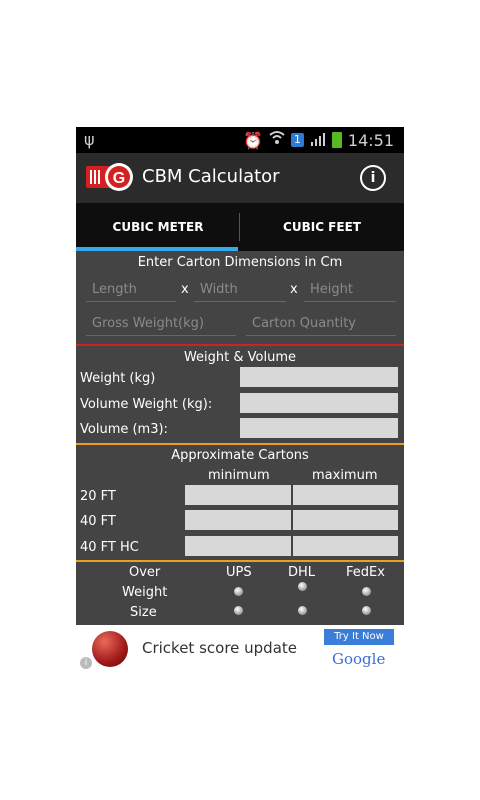 The image size is (480, 800). Describe the element at coordinates (161, 324) in the screenshot. I see `gross-weight-input: Gross Weight(kg)` at that location.